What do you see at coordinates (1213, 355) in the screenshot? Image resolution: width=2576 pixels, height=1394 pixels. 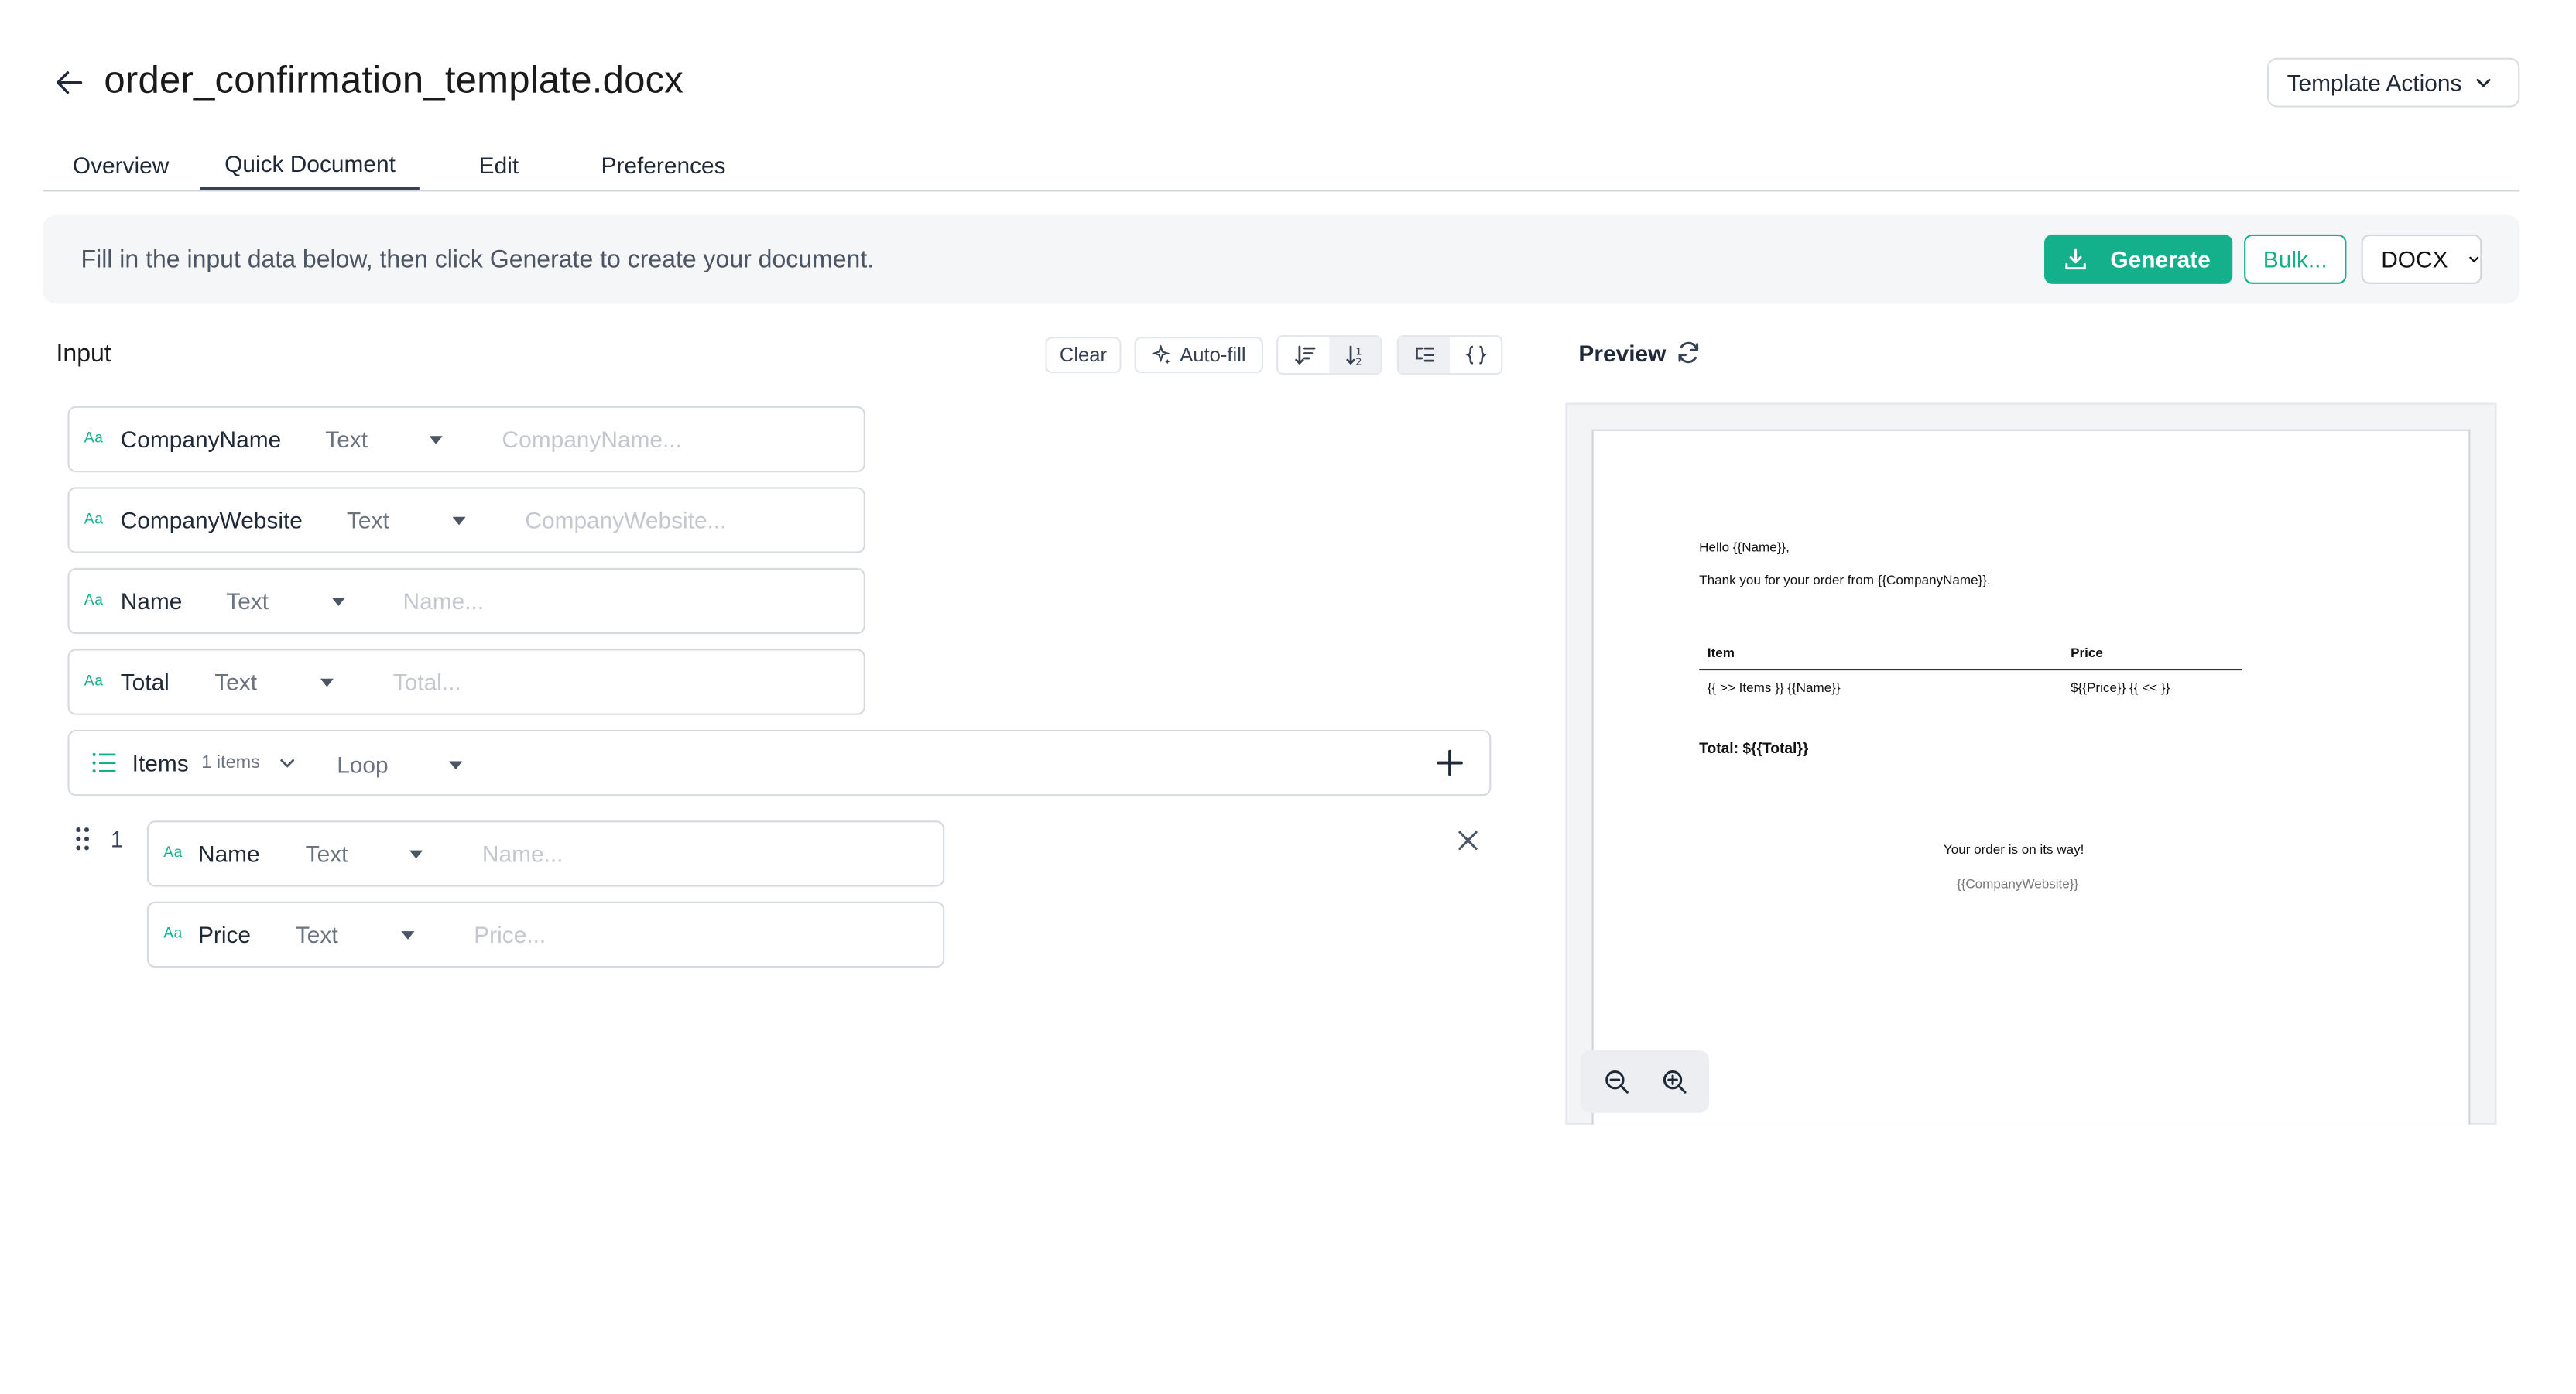 I see `autofill-label: Auto-fill` at bounding box center [1213, 355].